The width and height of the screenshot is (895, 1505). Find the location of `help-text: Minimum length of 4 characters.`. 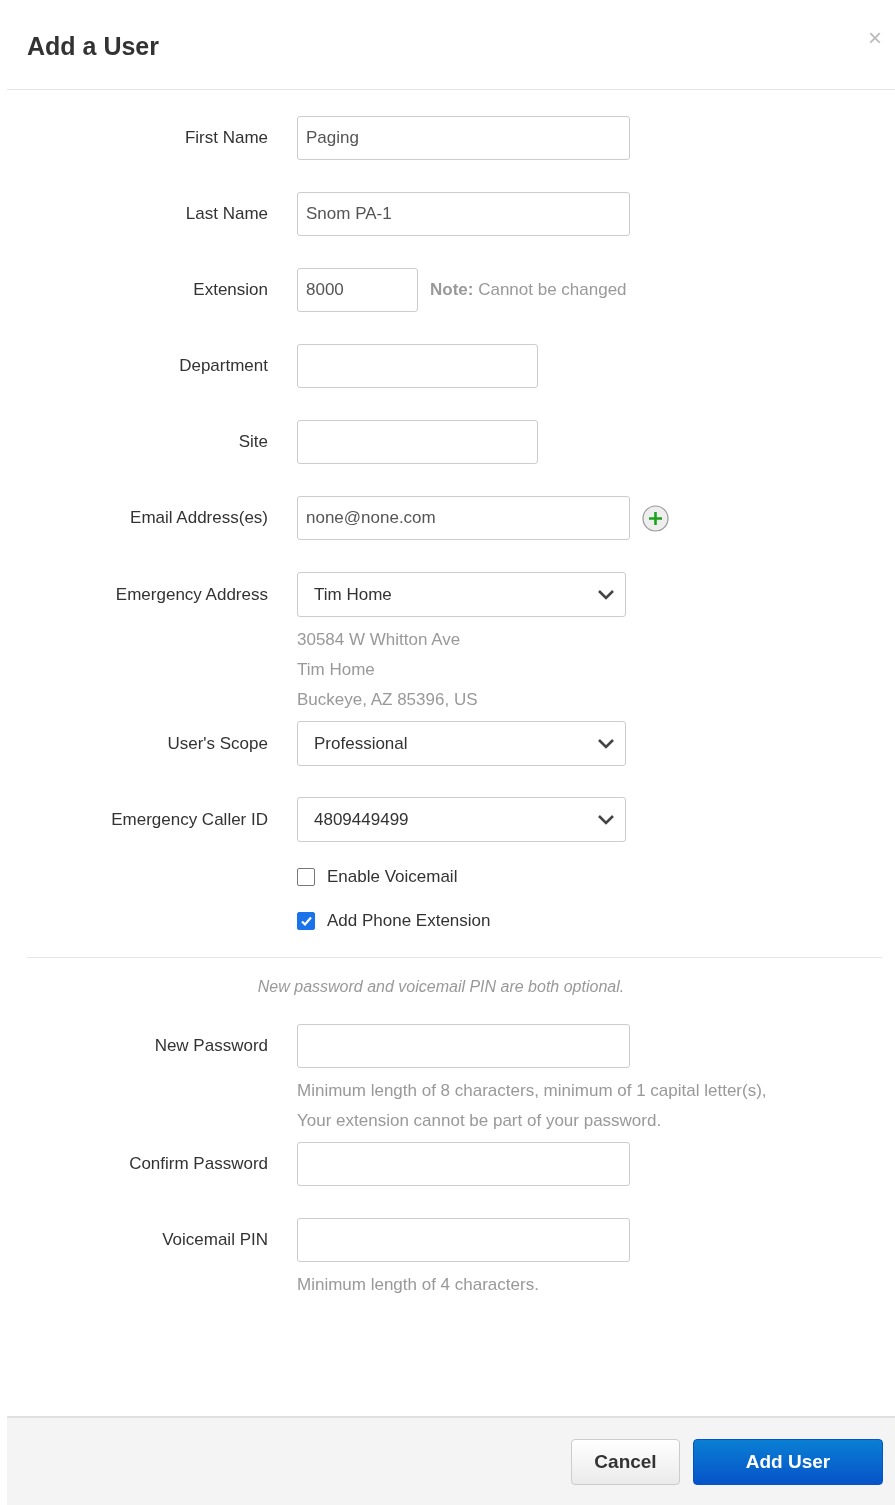

help-text: Minimum length of 4 characters. is located at coordinates (418, 1285).